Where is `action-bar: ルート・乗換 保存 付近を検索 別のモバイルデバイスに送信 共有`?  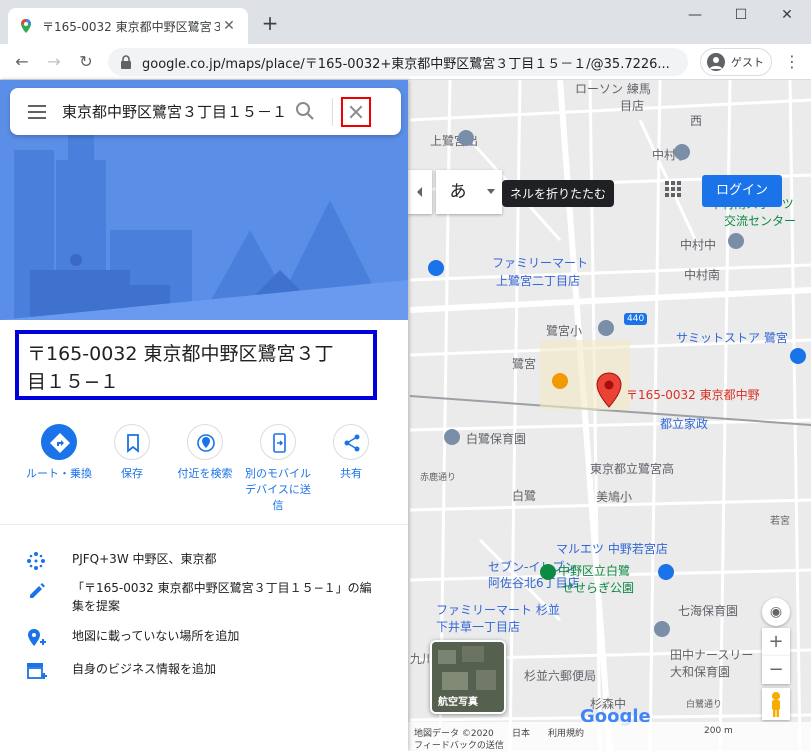
action-bar: ルート・乗換 保存 付近を検索 別のモバイルデバイスに送信 共有 is located at coordinates (204, 474).